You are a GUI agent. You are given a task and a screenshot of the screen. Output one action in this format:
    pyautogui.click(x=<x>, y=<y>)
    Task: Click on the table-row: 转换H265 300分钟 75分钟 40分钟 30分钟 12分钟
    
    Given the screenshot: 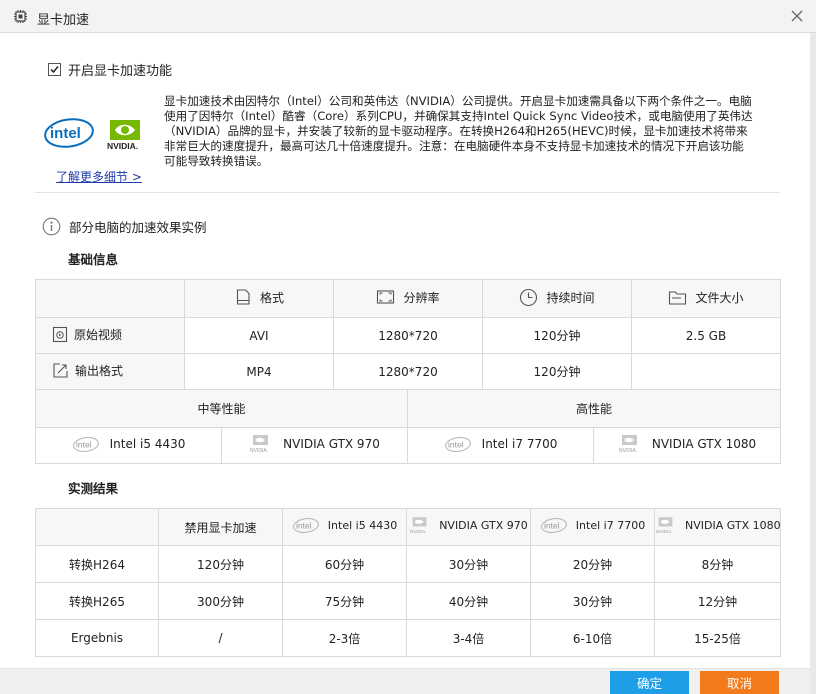 What is the action you would take?
    pyautogui.click(x=408, y=601)
    